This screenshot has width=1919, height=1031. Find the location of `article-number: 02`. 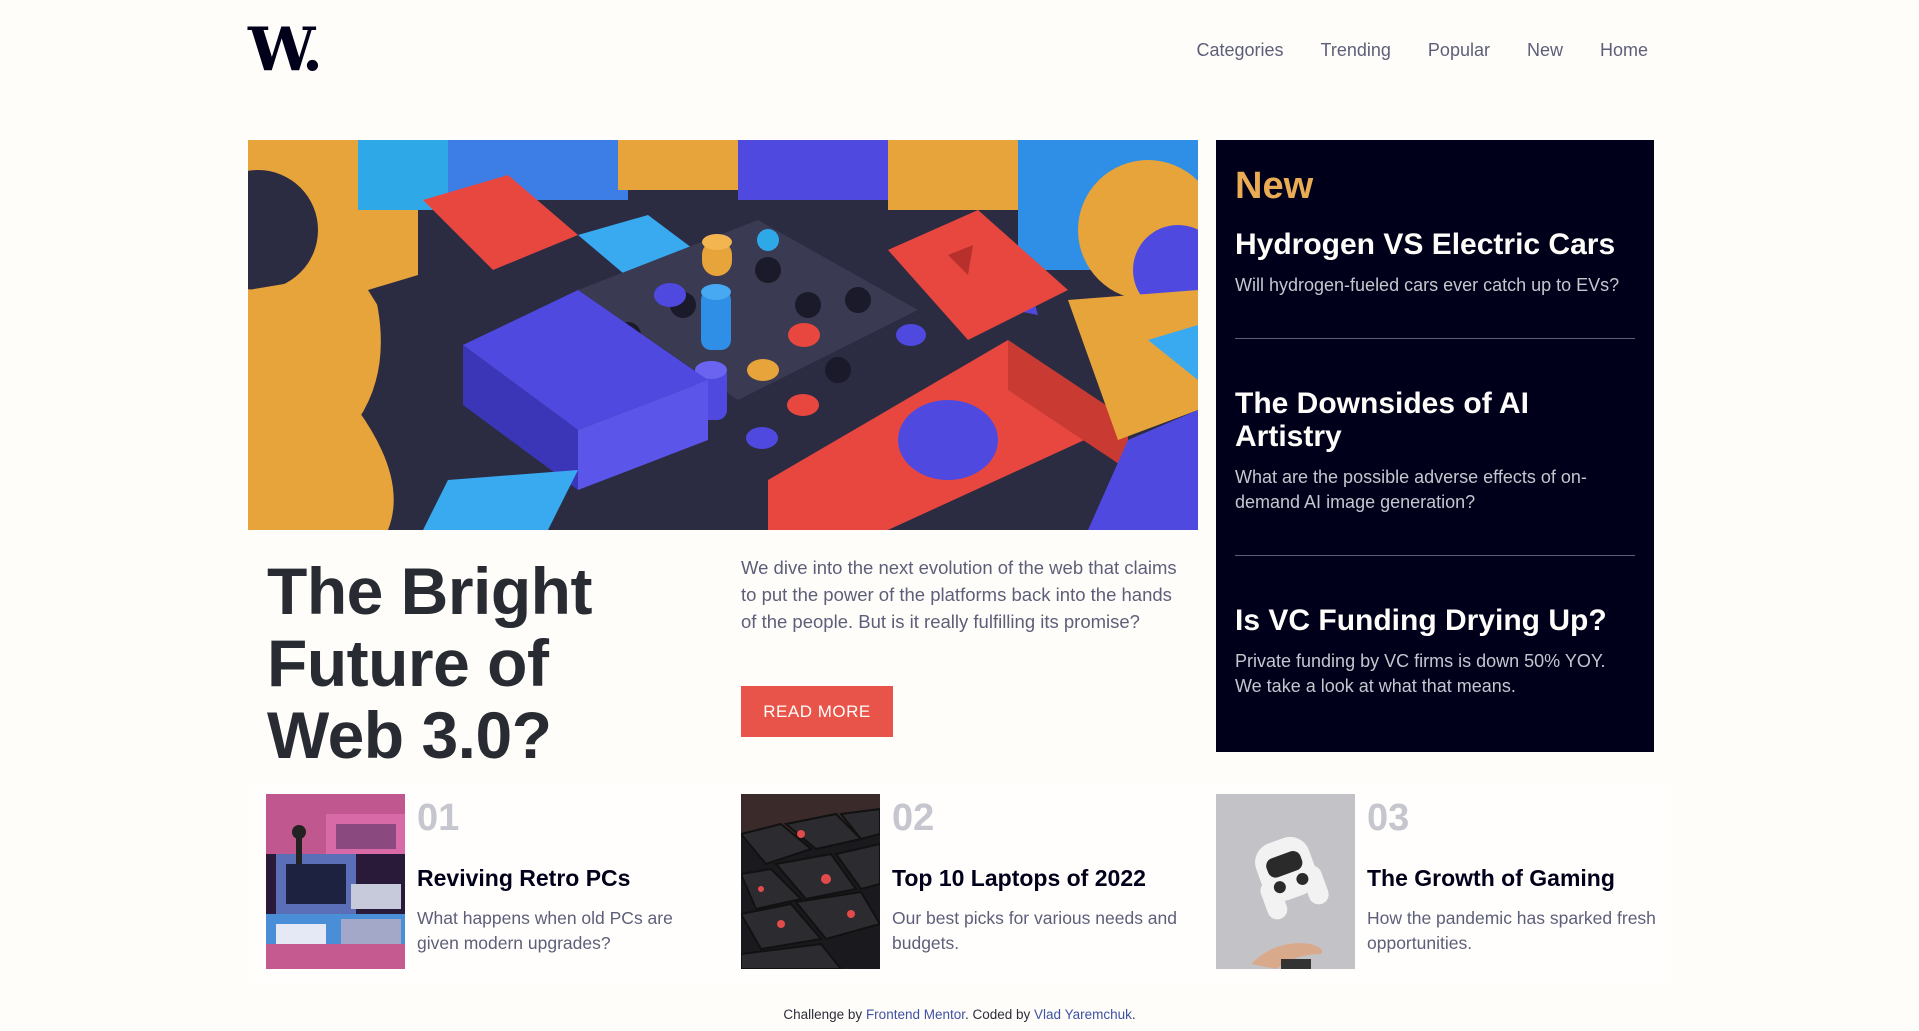

article-number: 02 is located at coordinates (913, 818).